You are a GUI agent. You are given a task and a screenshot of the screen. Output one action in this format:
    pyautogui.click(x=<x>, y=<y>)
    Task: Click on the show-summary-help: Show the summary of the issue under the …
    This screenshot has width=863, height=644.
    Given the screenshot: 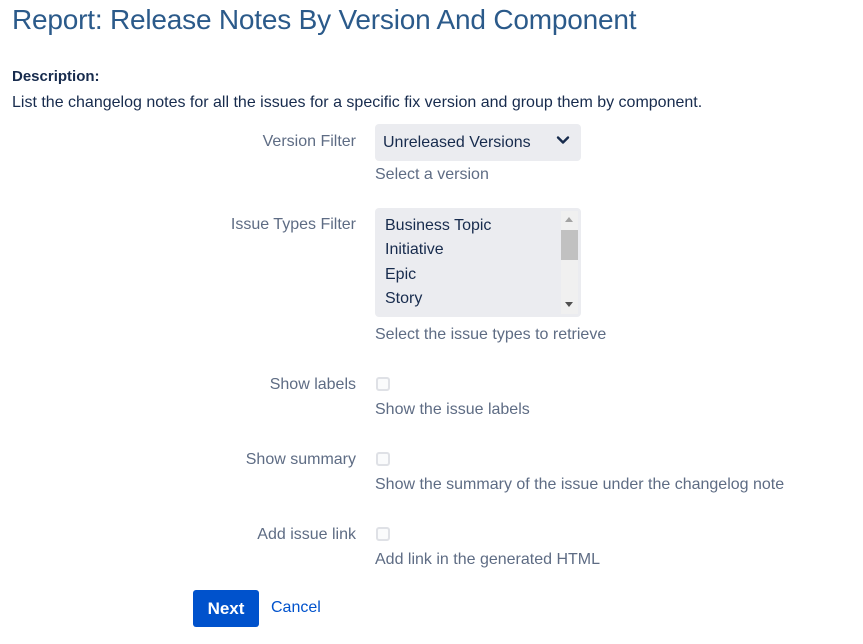 What is the action you would take?
    pyautogui.click(x=580, y=484)
    